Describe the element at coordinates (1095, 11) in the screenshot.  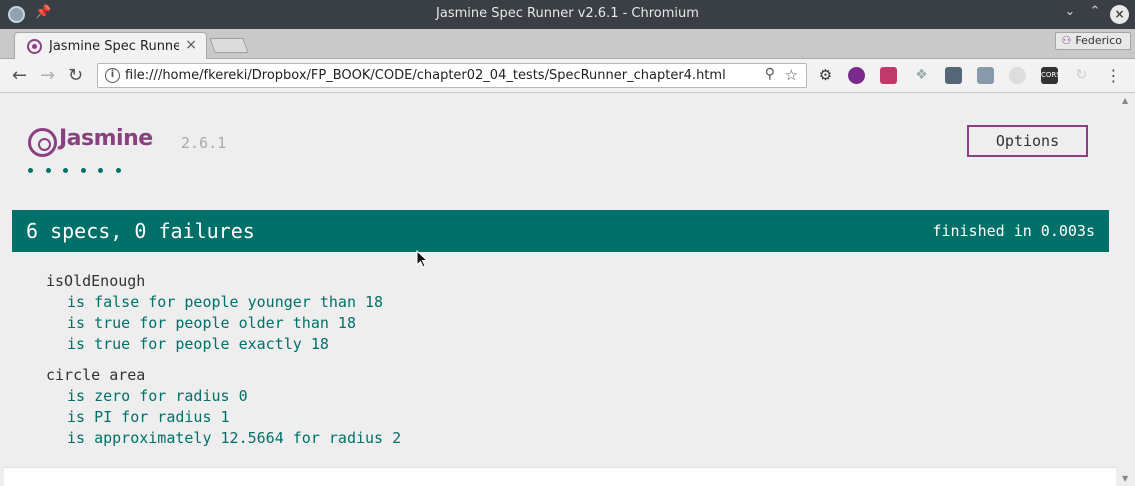
I see `maximize-icon: ⌃` at that location.